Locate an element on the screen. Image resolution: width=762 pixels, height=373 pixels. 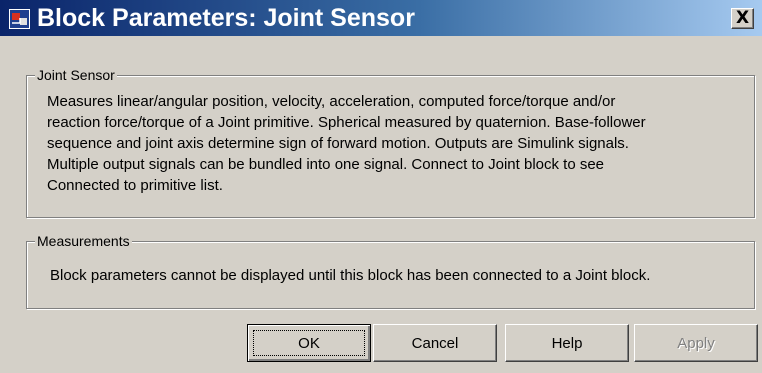
focus-rectangle is located at coordinates (309, 343).